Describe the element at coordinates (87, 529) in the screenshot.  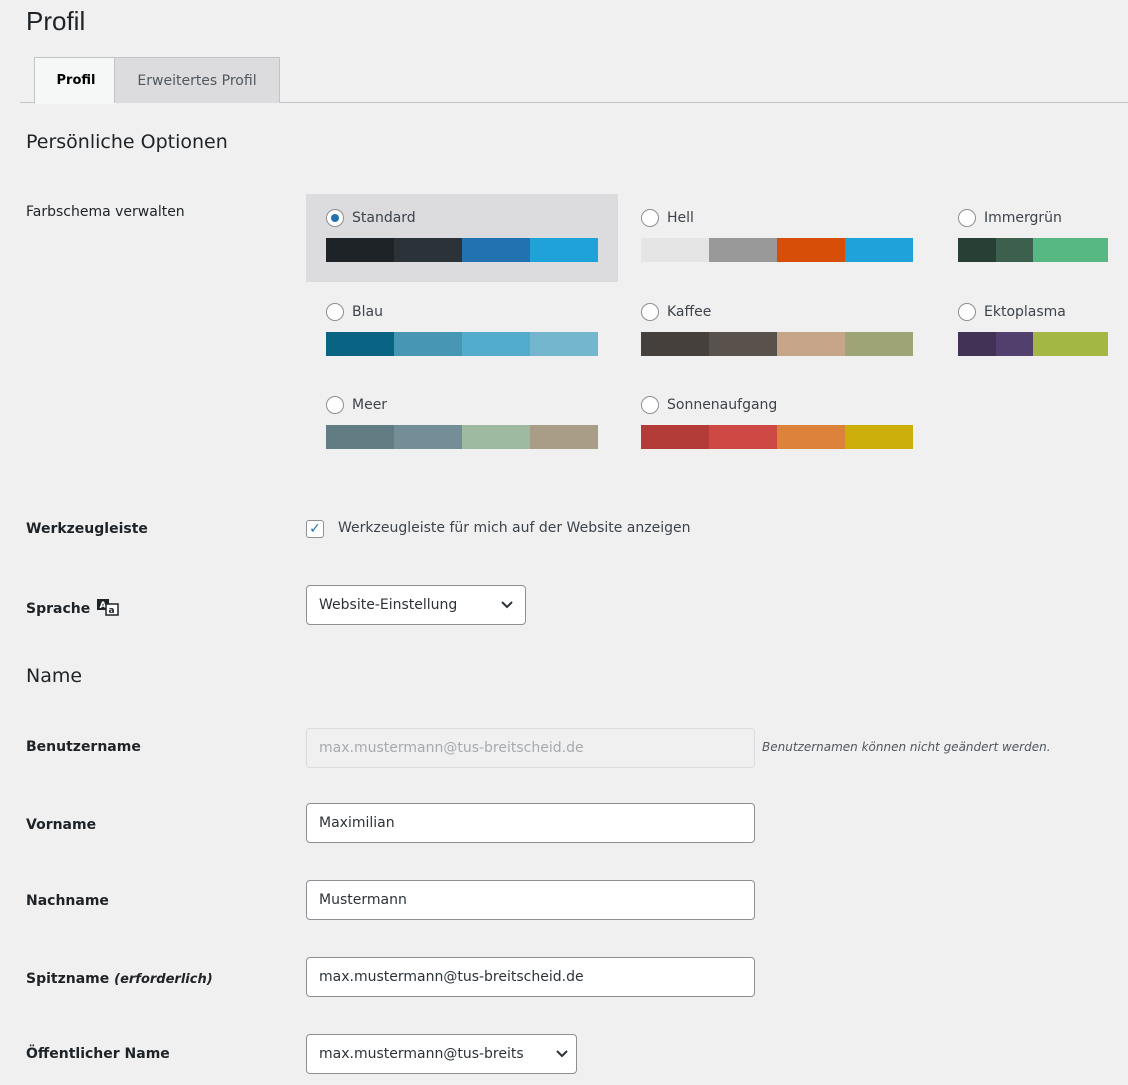
I see `toolbar-label: Werkzeugleiste` at that location.